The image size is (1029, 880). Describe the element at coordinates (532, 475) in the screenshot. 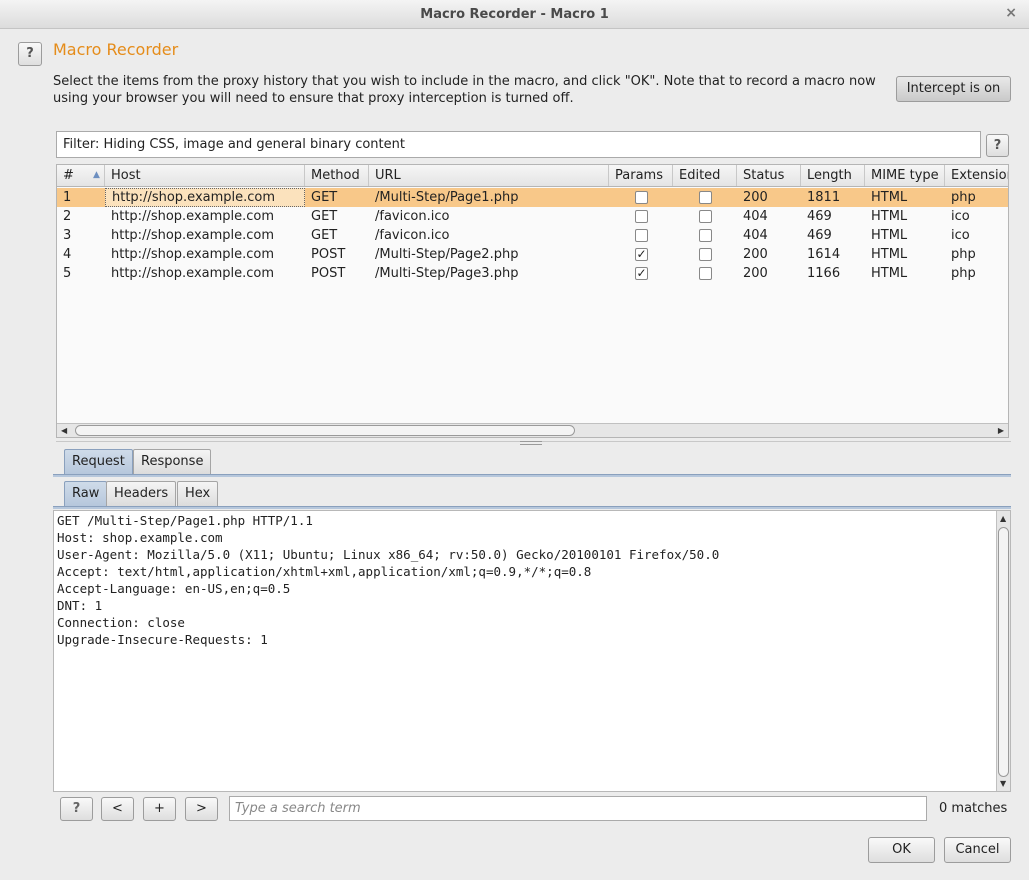

I see `tab-strip-divider` at that location.